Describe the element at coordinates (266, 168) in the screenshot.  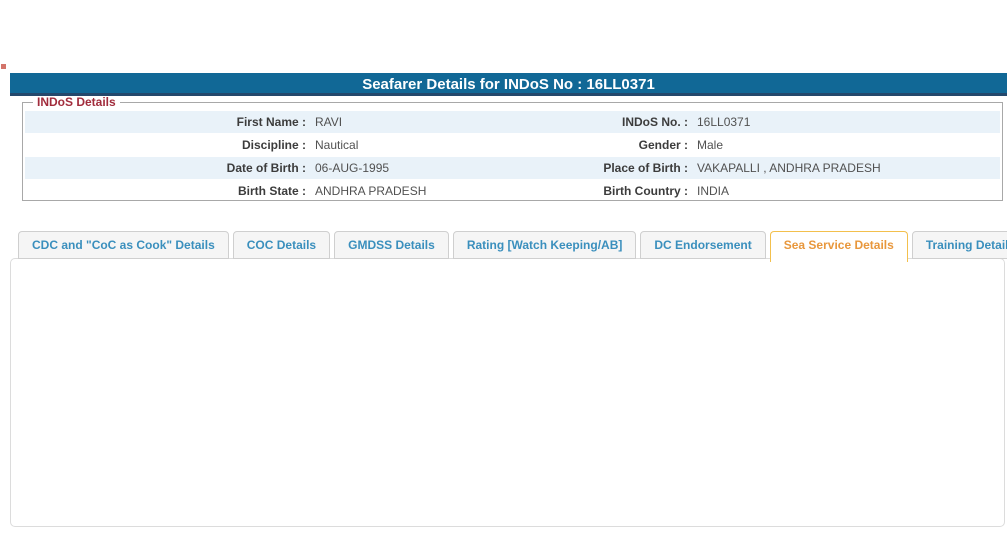
I see `date-of-birth-label: Date of Birth :` at that location.